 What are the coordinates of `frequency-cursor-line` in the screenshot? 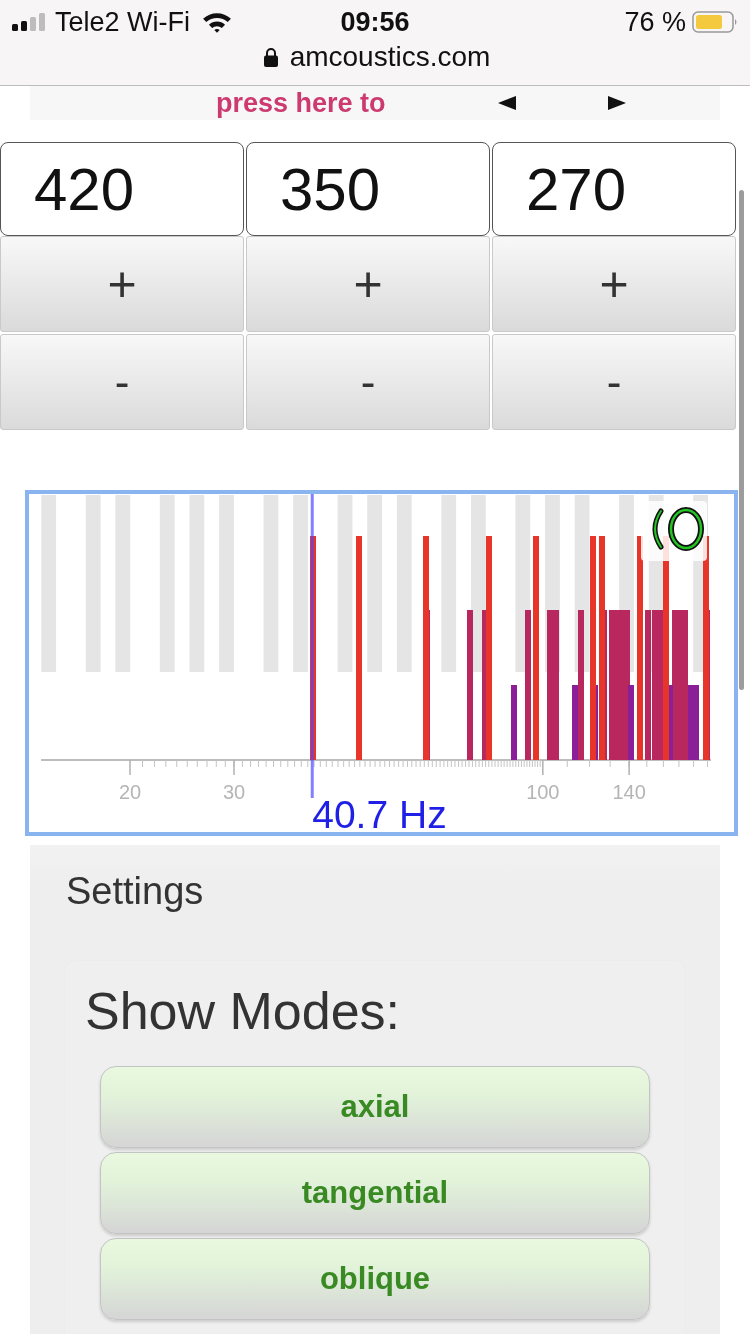 It's located at (312, 646).